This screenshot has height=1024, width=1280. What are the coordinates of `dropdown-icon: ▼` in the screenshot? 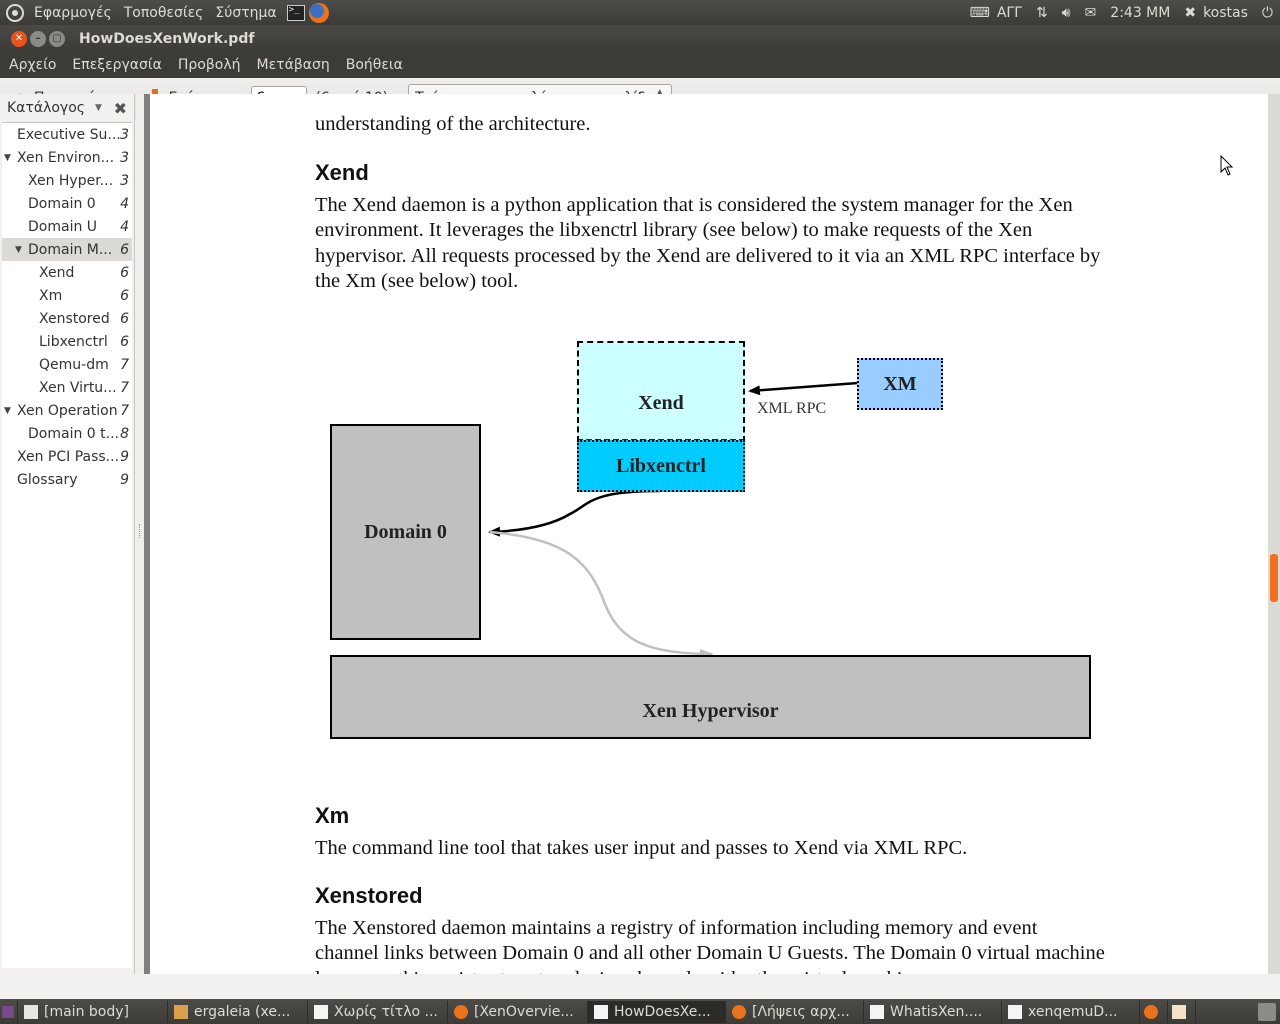 It's located at (98, 108).